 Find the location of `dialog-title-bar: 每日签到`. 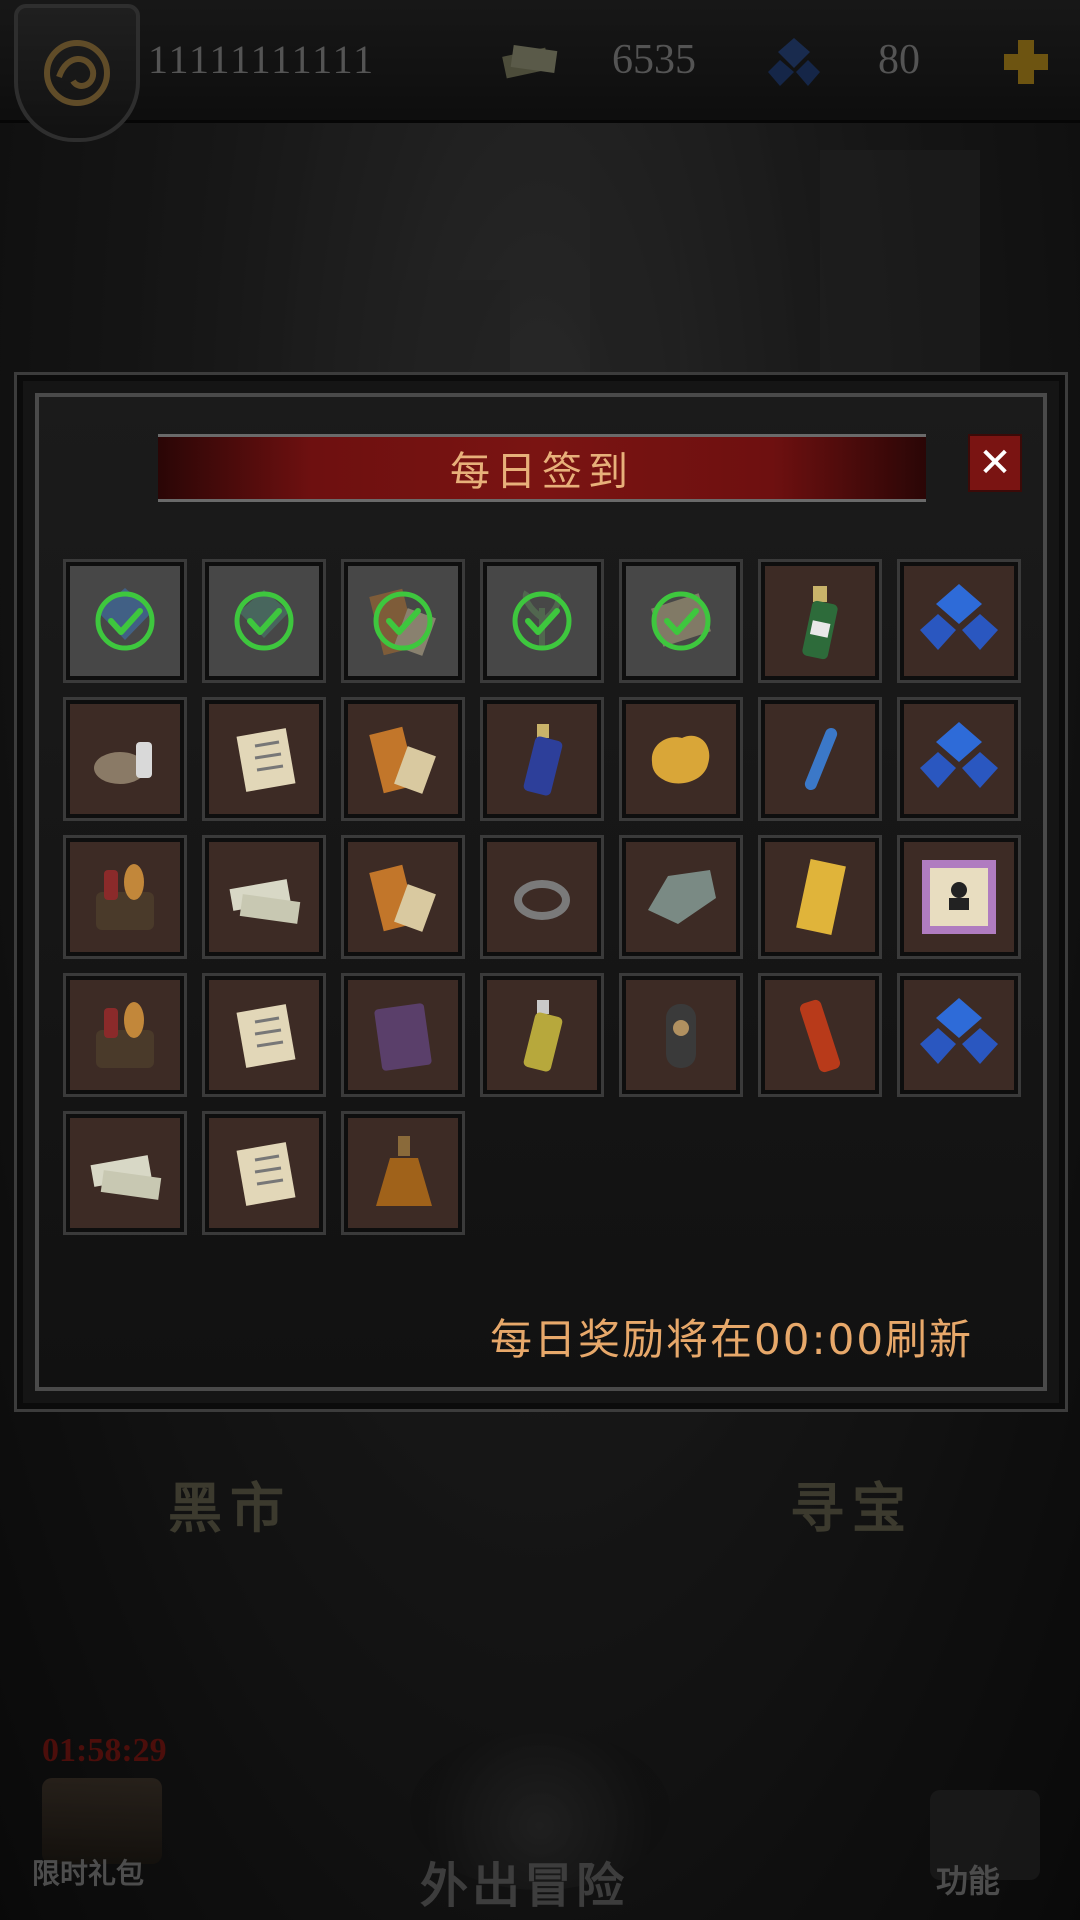

dialog-title-bar: 每日签到 is located at coordinates (542, 468).